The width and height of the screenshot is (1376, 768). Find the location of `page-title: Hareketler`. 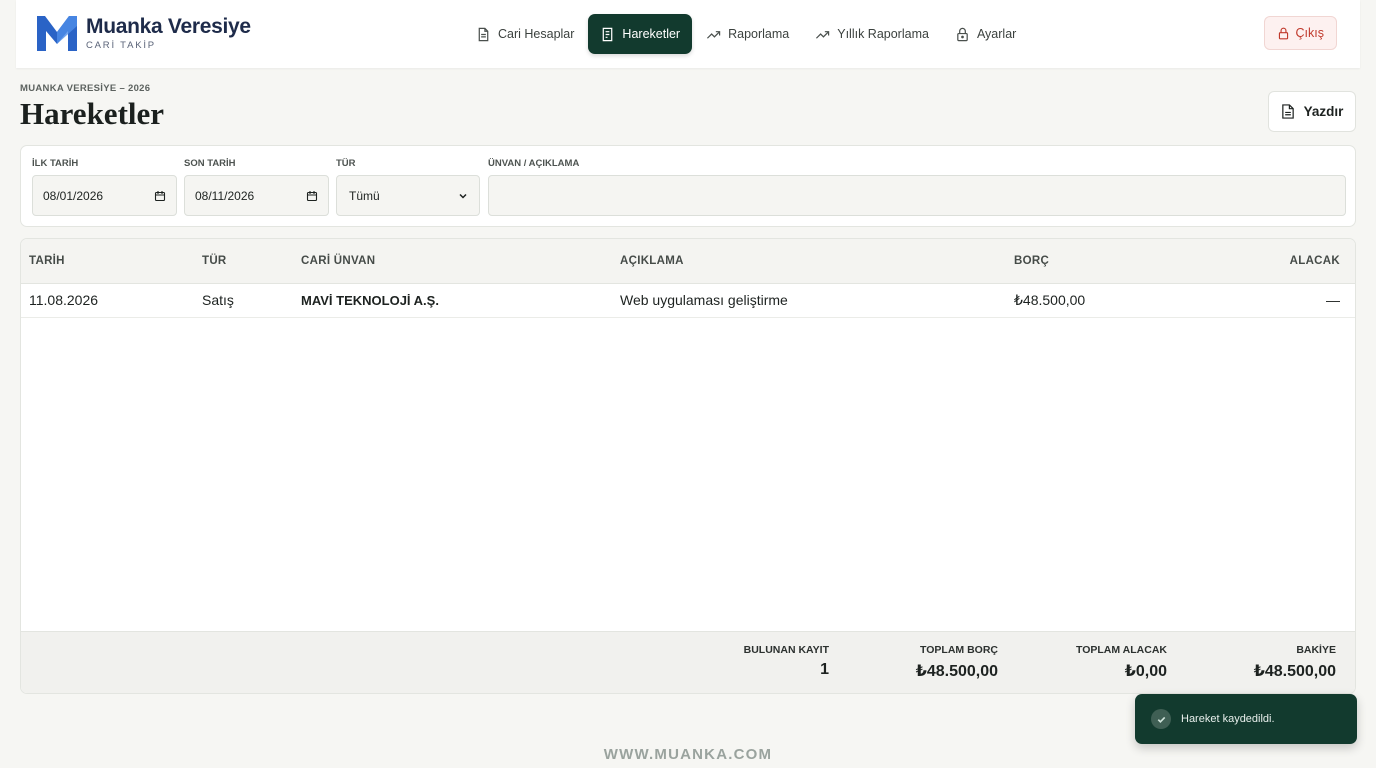

page-title: Hareketler is located at coordinates (92, 113).